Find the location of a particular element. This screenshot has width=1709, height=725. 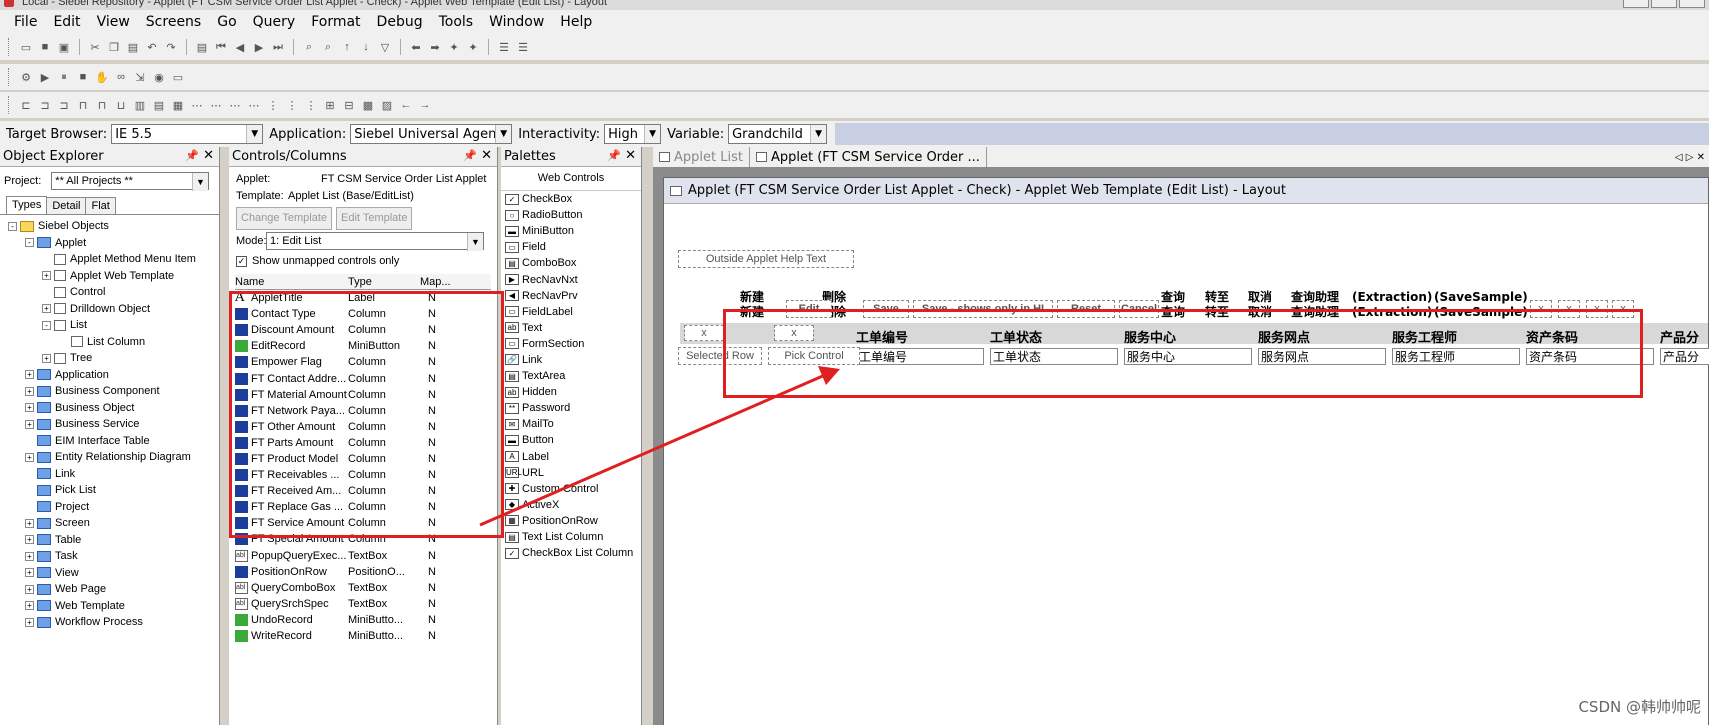

tree-node: + Web Template is located at coordinates (113, 606).